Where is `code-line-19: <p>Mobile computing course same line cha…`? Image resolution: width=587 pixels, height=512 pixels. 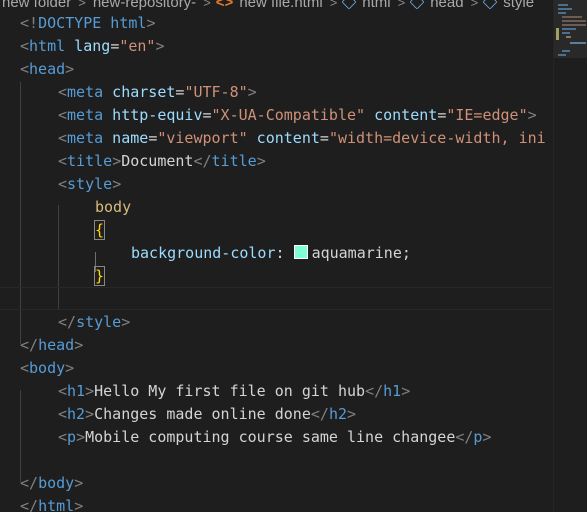 code-line-19: <p>Mobile computing course same line cha… is located at coordinates (275, 437).